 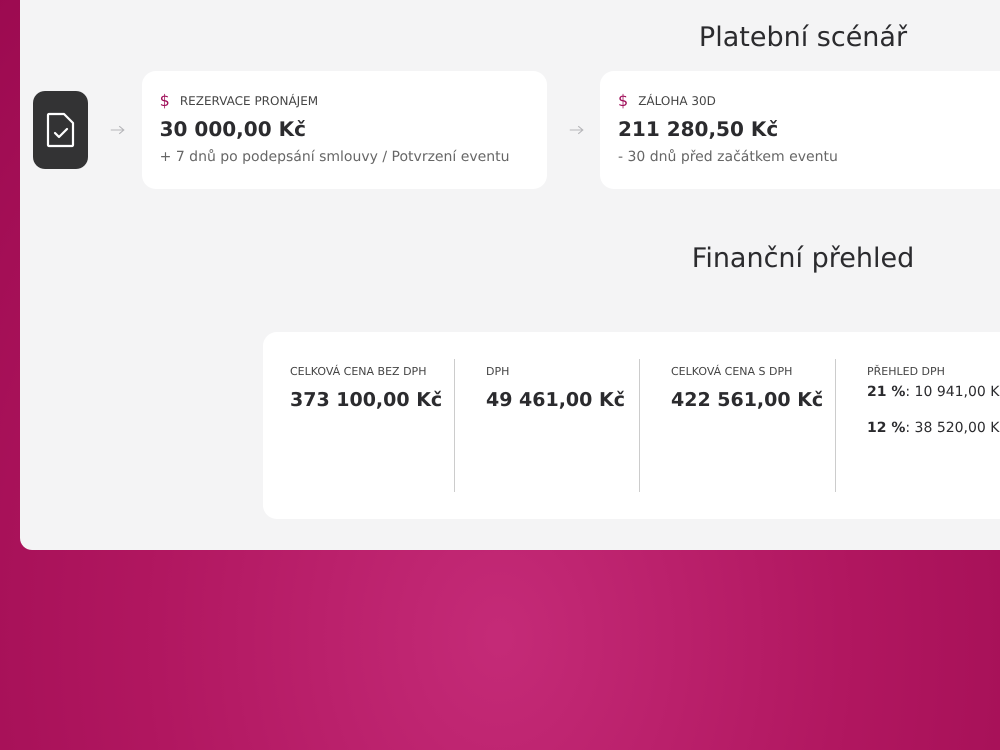 I want to click on vat-rate-value: 12 %: 38 520,00 K, so click(x=933, y=428).